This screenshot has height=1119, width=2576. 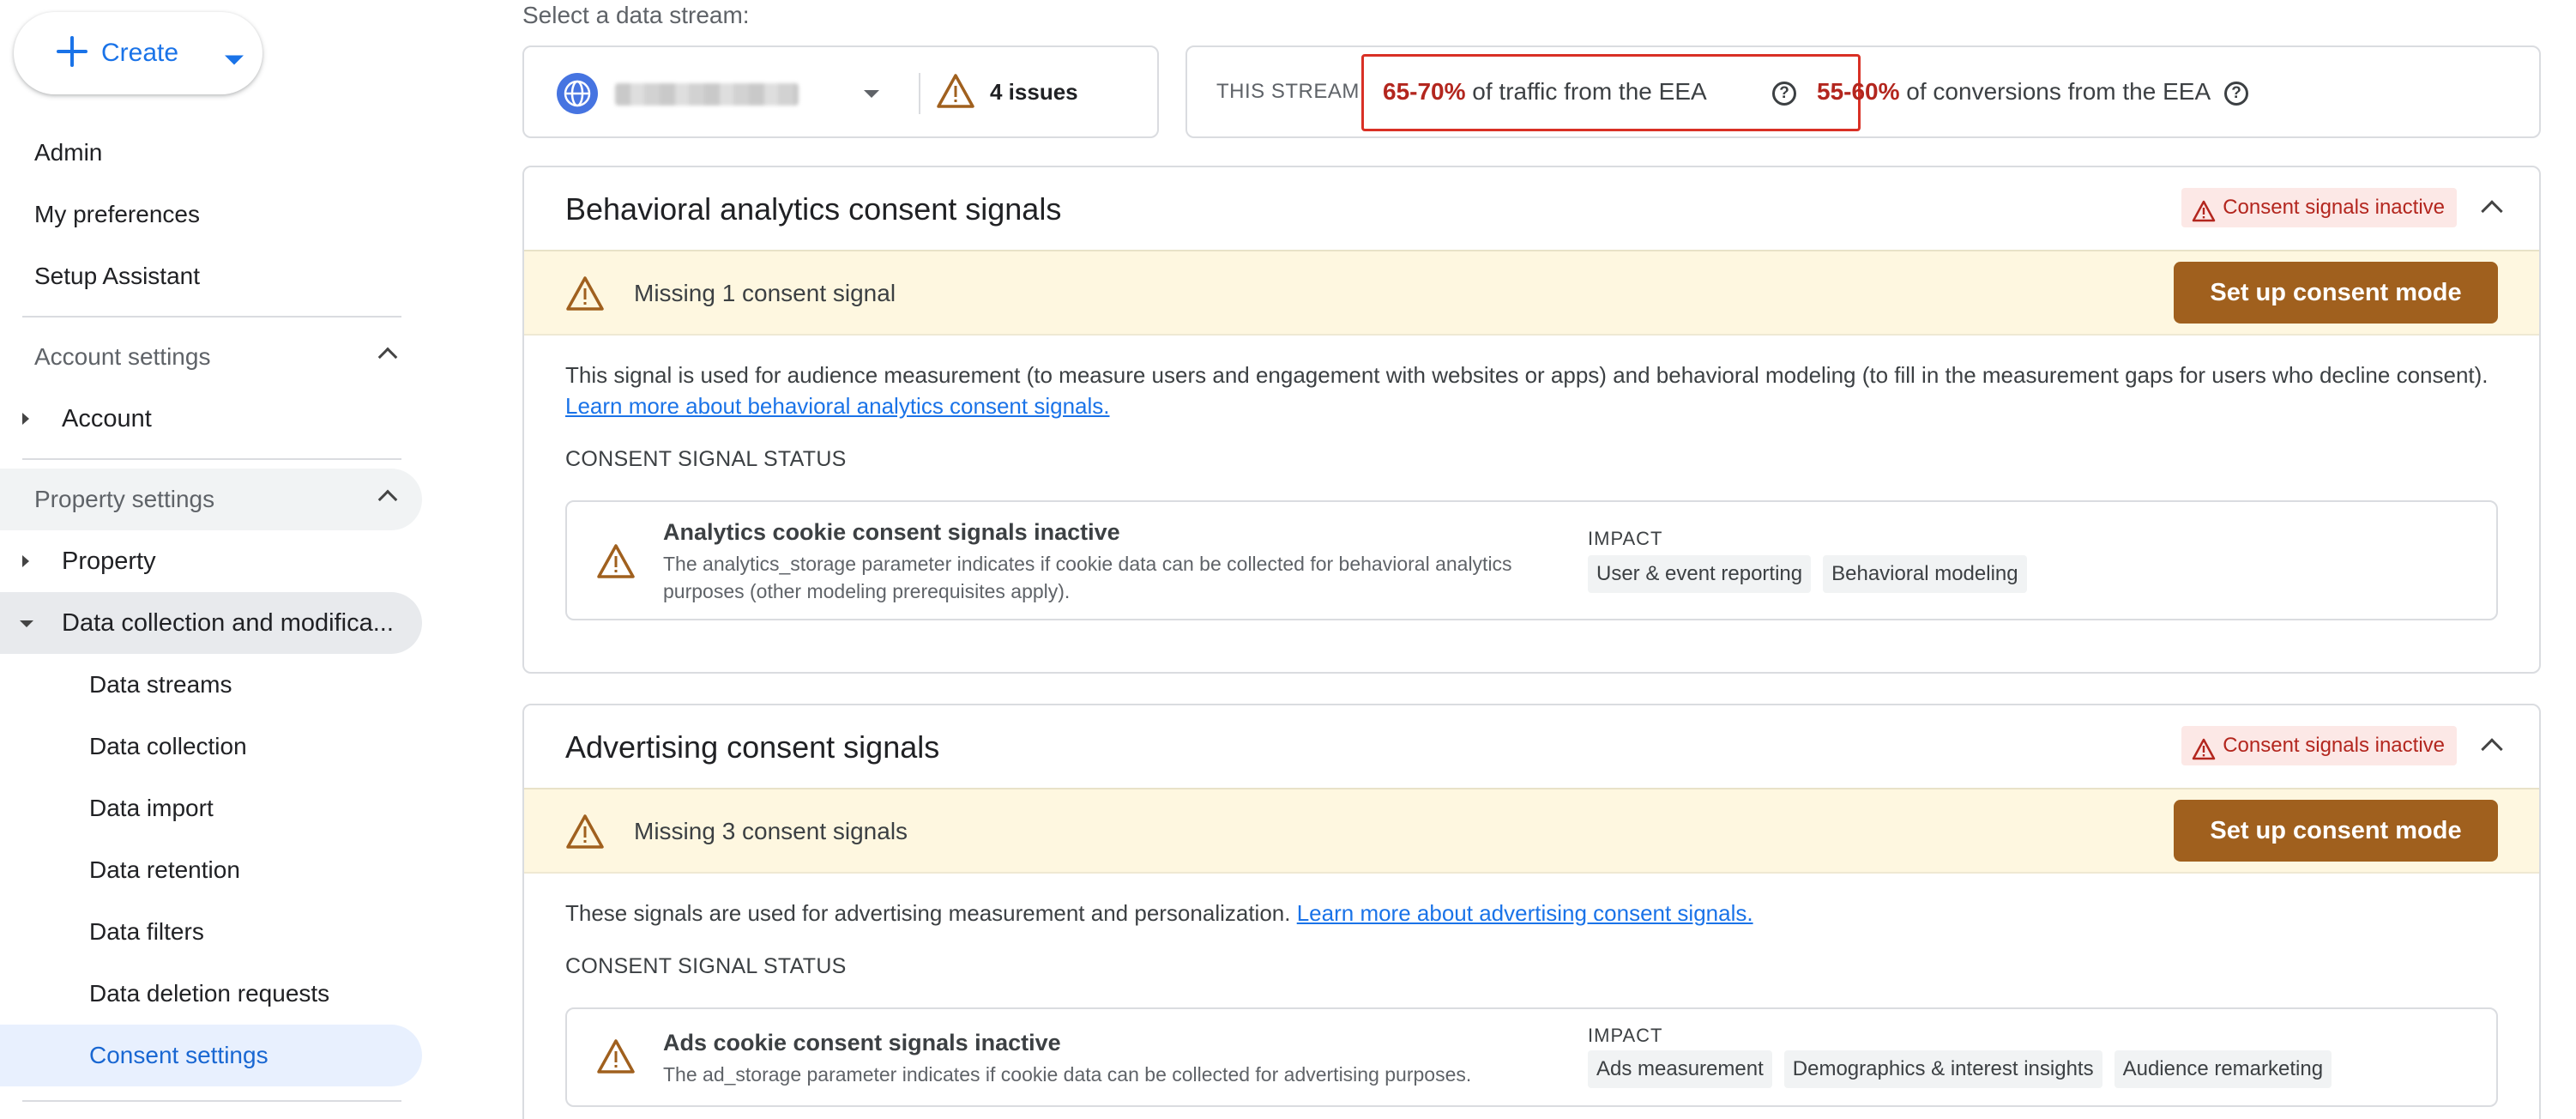 What do you see at coordinates (211, 932) in the screenshot?
I see `sub-item-data-filters: Data filters` at bounding box center [211, 932].